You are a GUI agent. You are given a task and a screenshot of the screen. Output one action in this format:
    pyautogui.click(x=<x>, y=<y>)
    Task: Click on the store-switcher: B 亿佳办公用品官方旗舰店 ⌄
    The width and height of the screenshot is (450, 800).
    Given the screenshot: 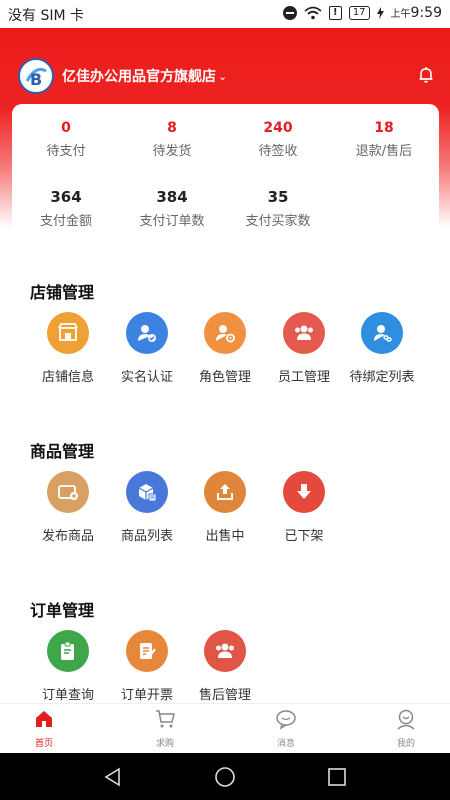 What is the action you would take?
    pyautogui.click(x=122, y=76)
    